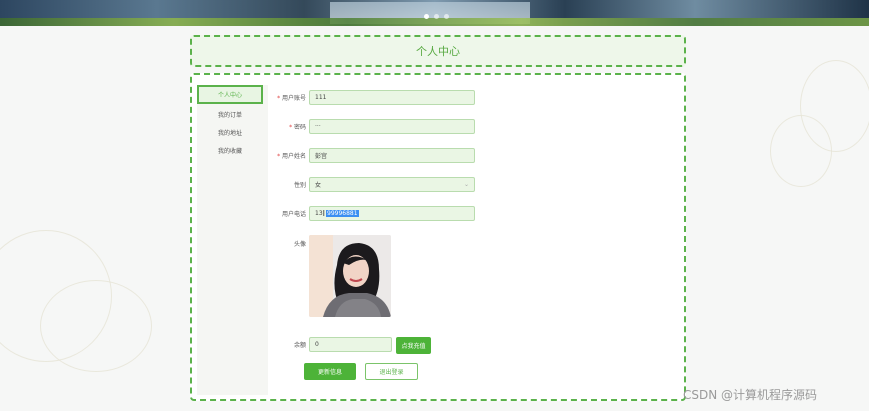 The width and height of the screenshot is (869, 411). Describe the element at coordinates (290, 243) in the screenshot. I see `avatar-row: 头像` at that location.